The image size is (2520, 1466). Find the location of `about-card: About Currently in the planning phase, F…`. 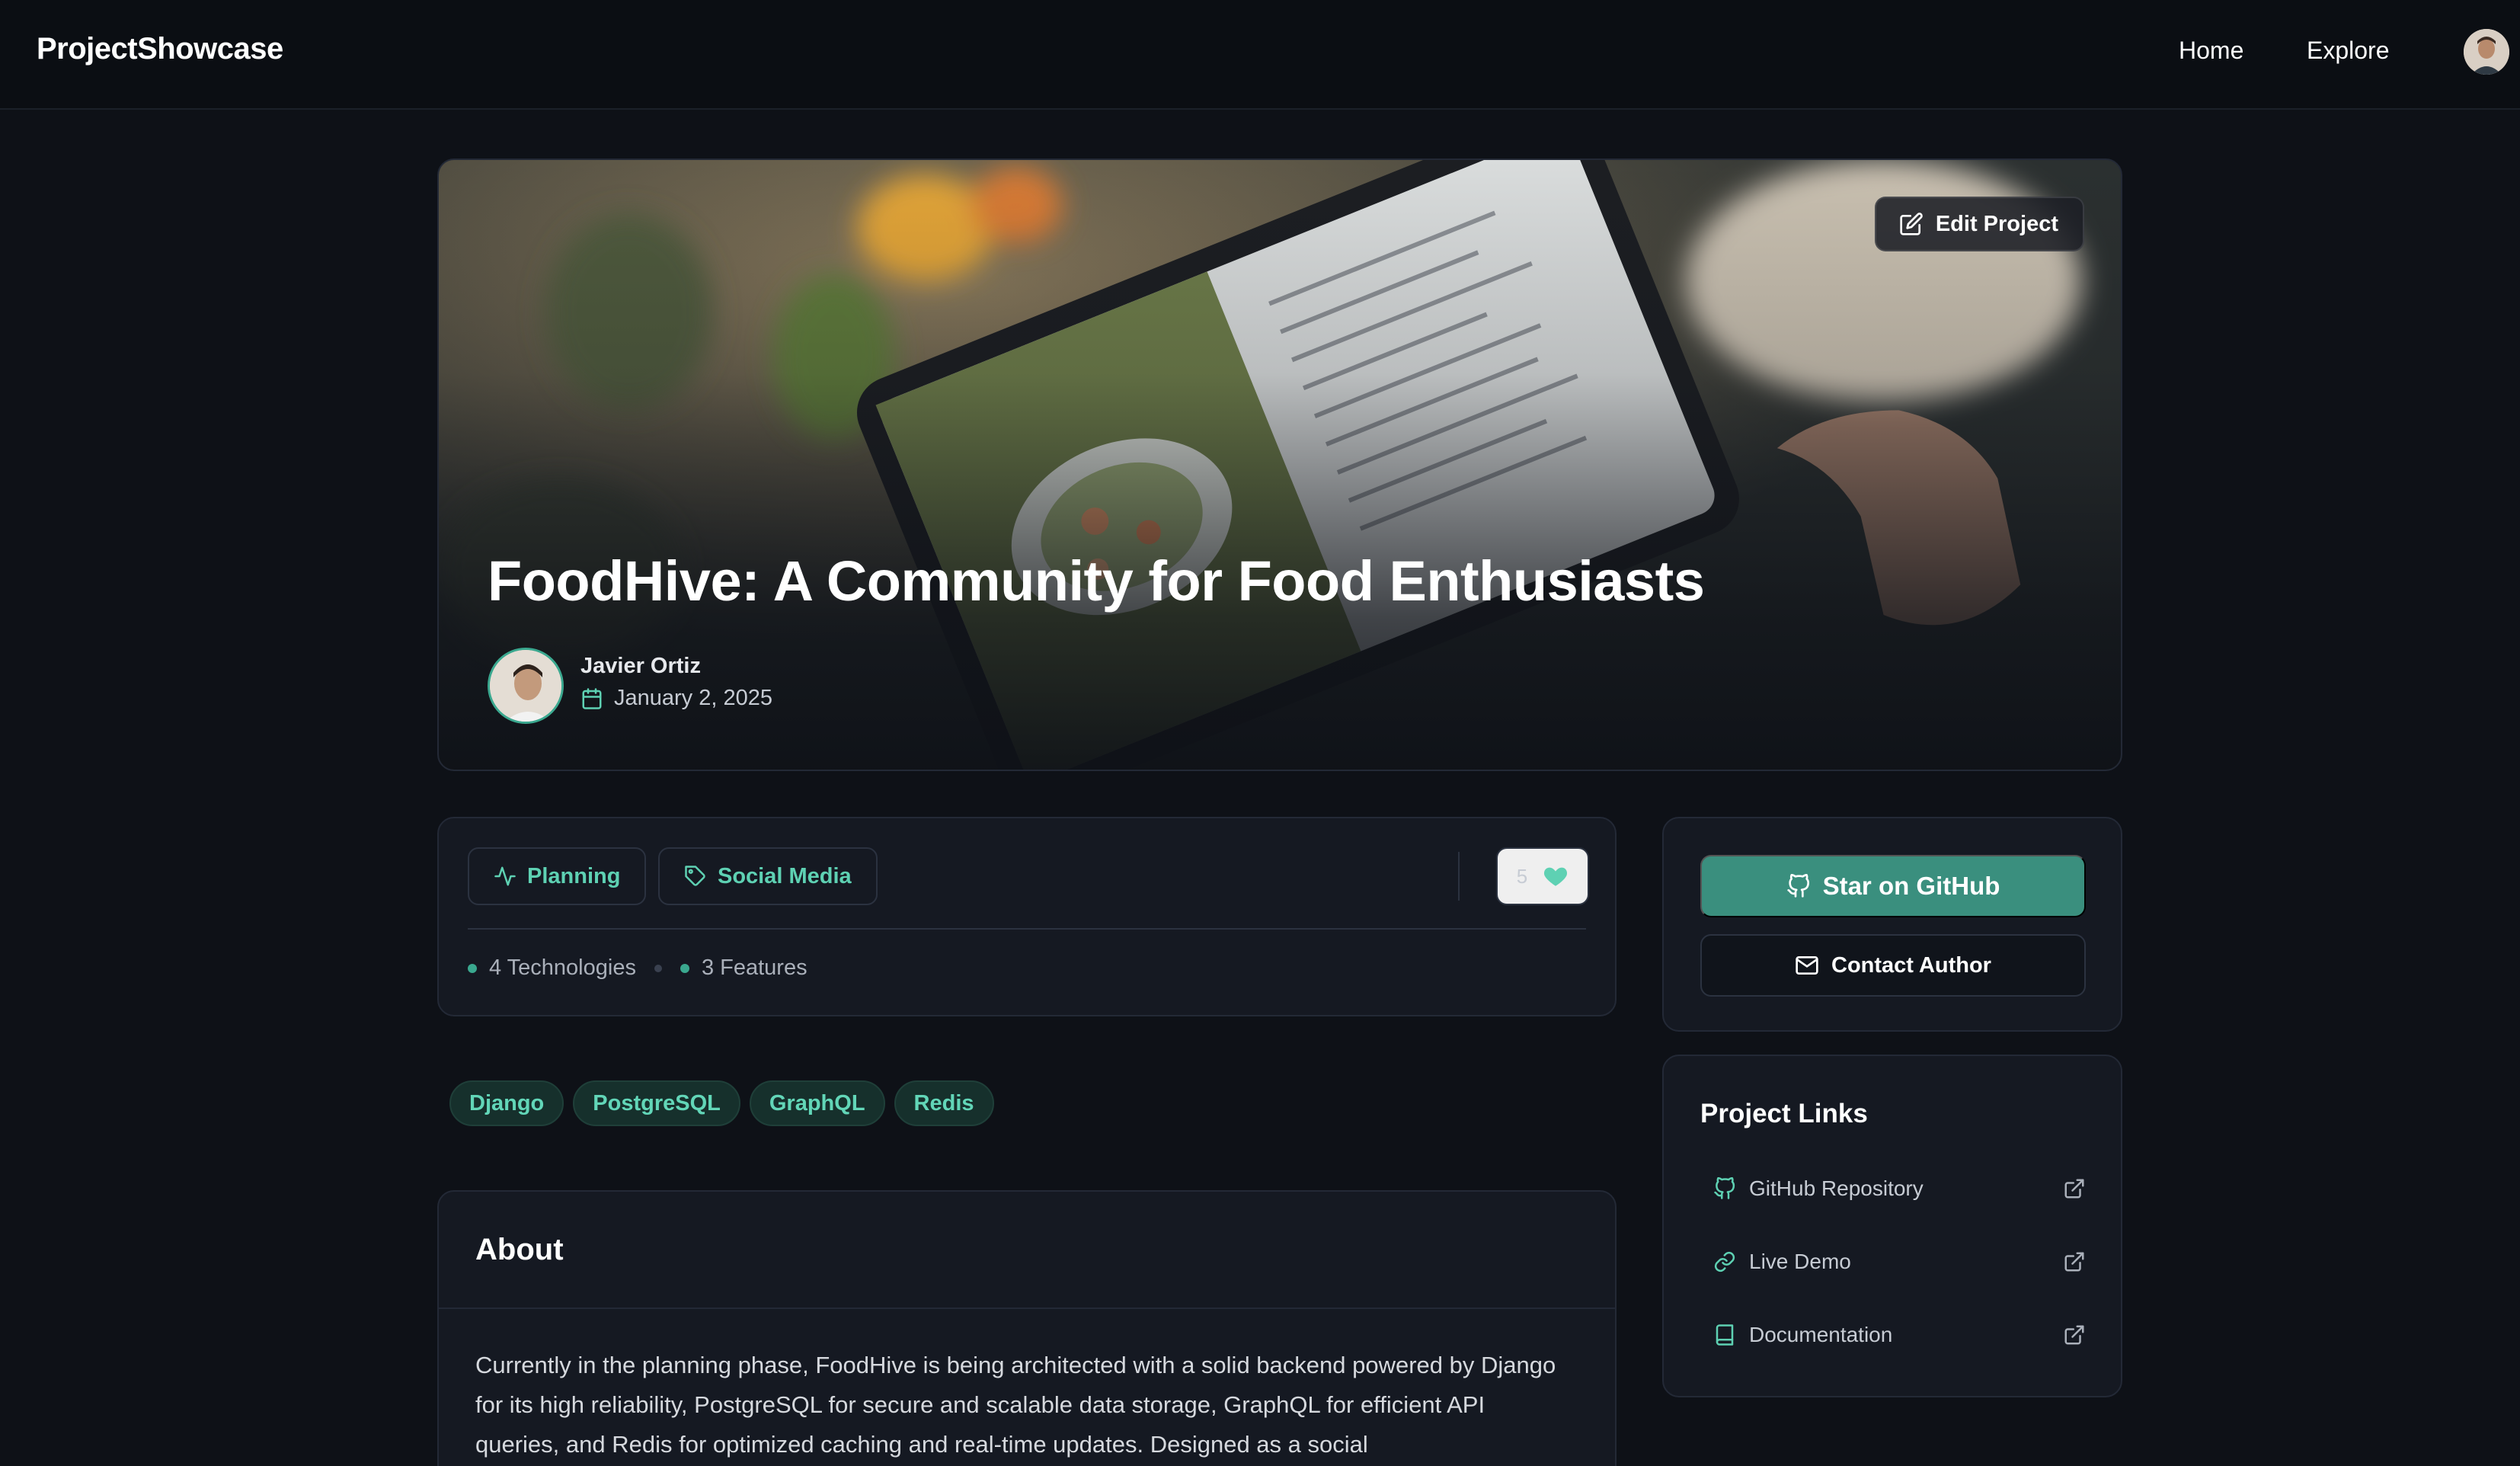

about-card: About Currently in the planning phase, F… is located at coordinates (1027, 1328).